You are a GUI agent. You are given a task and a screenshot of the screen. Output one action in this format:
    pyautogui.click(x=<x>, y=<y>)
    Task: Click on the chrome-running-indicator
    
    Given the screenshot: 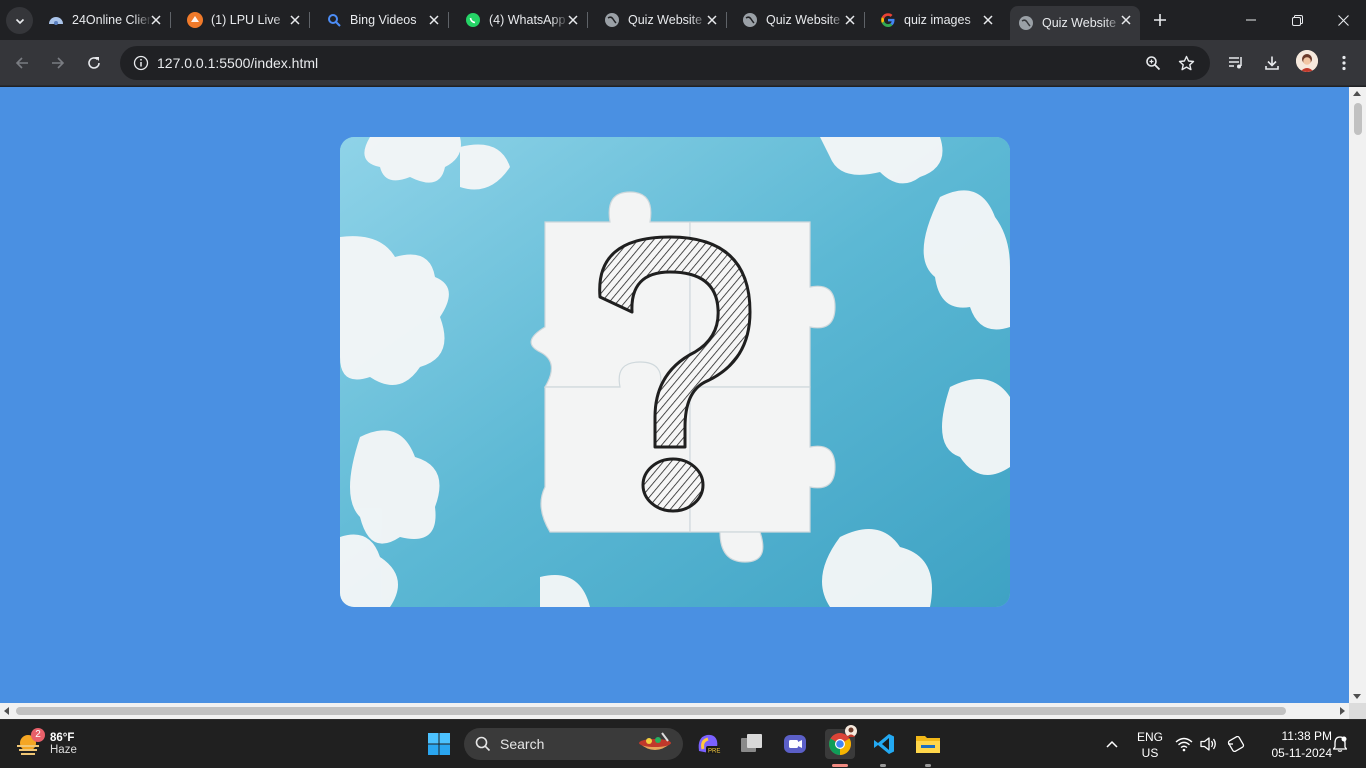 What is the action you would take?
    pyautogui.click(x=840, y=765)
    